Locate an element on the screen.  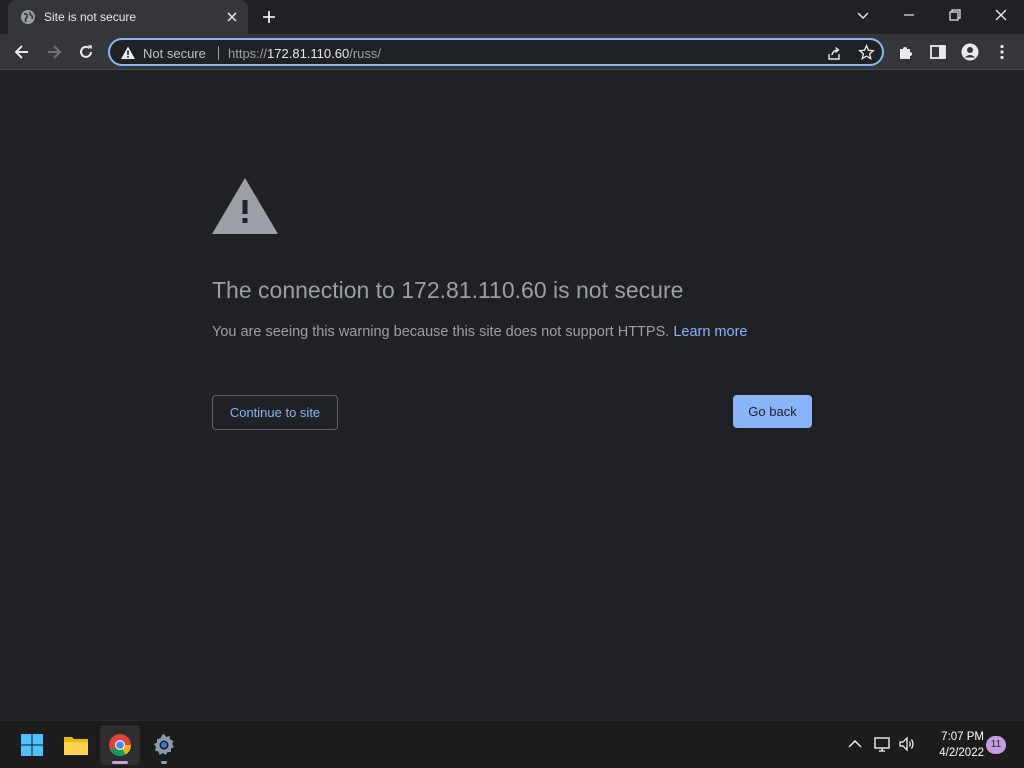
continue-to-site-button: Continue to site is located at coordinates (275, 412).